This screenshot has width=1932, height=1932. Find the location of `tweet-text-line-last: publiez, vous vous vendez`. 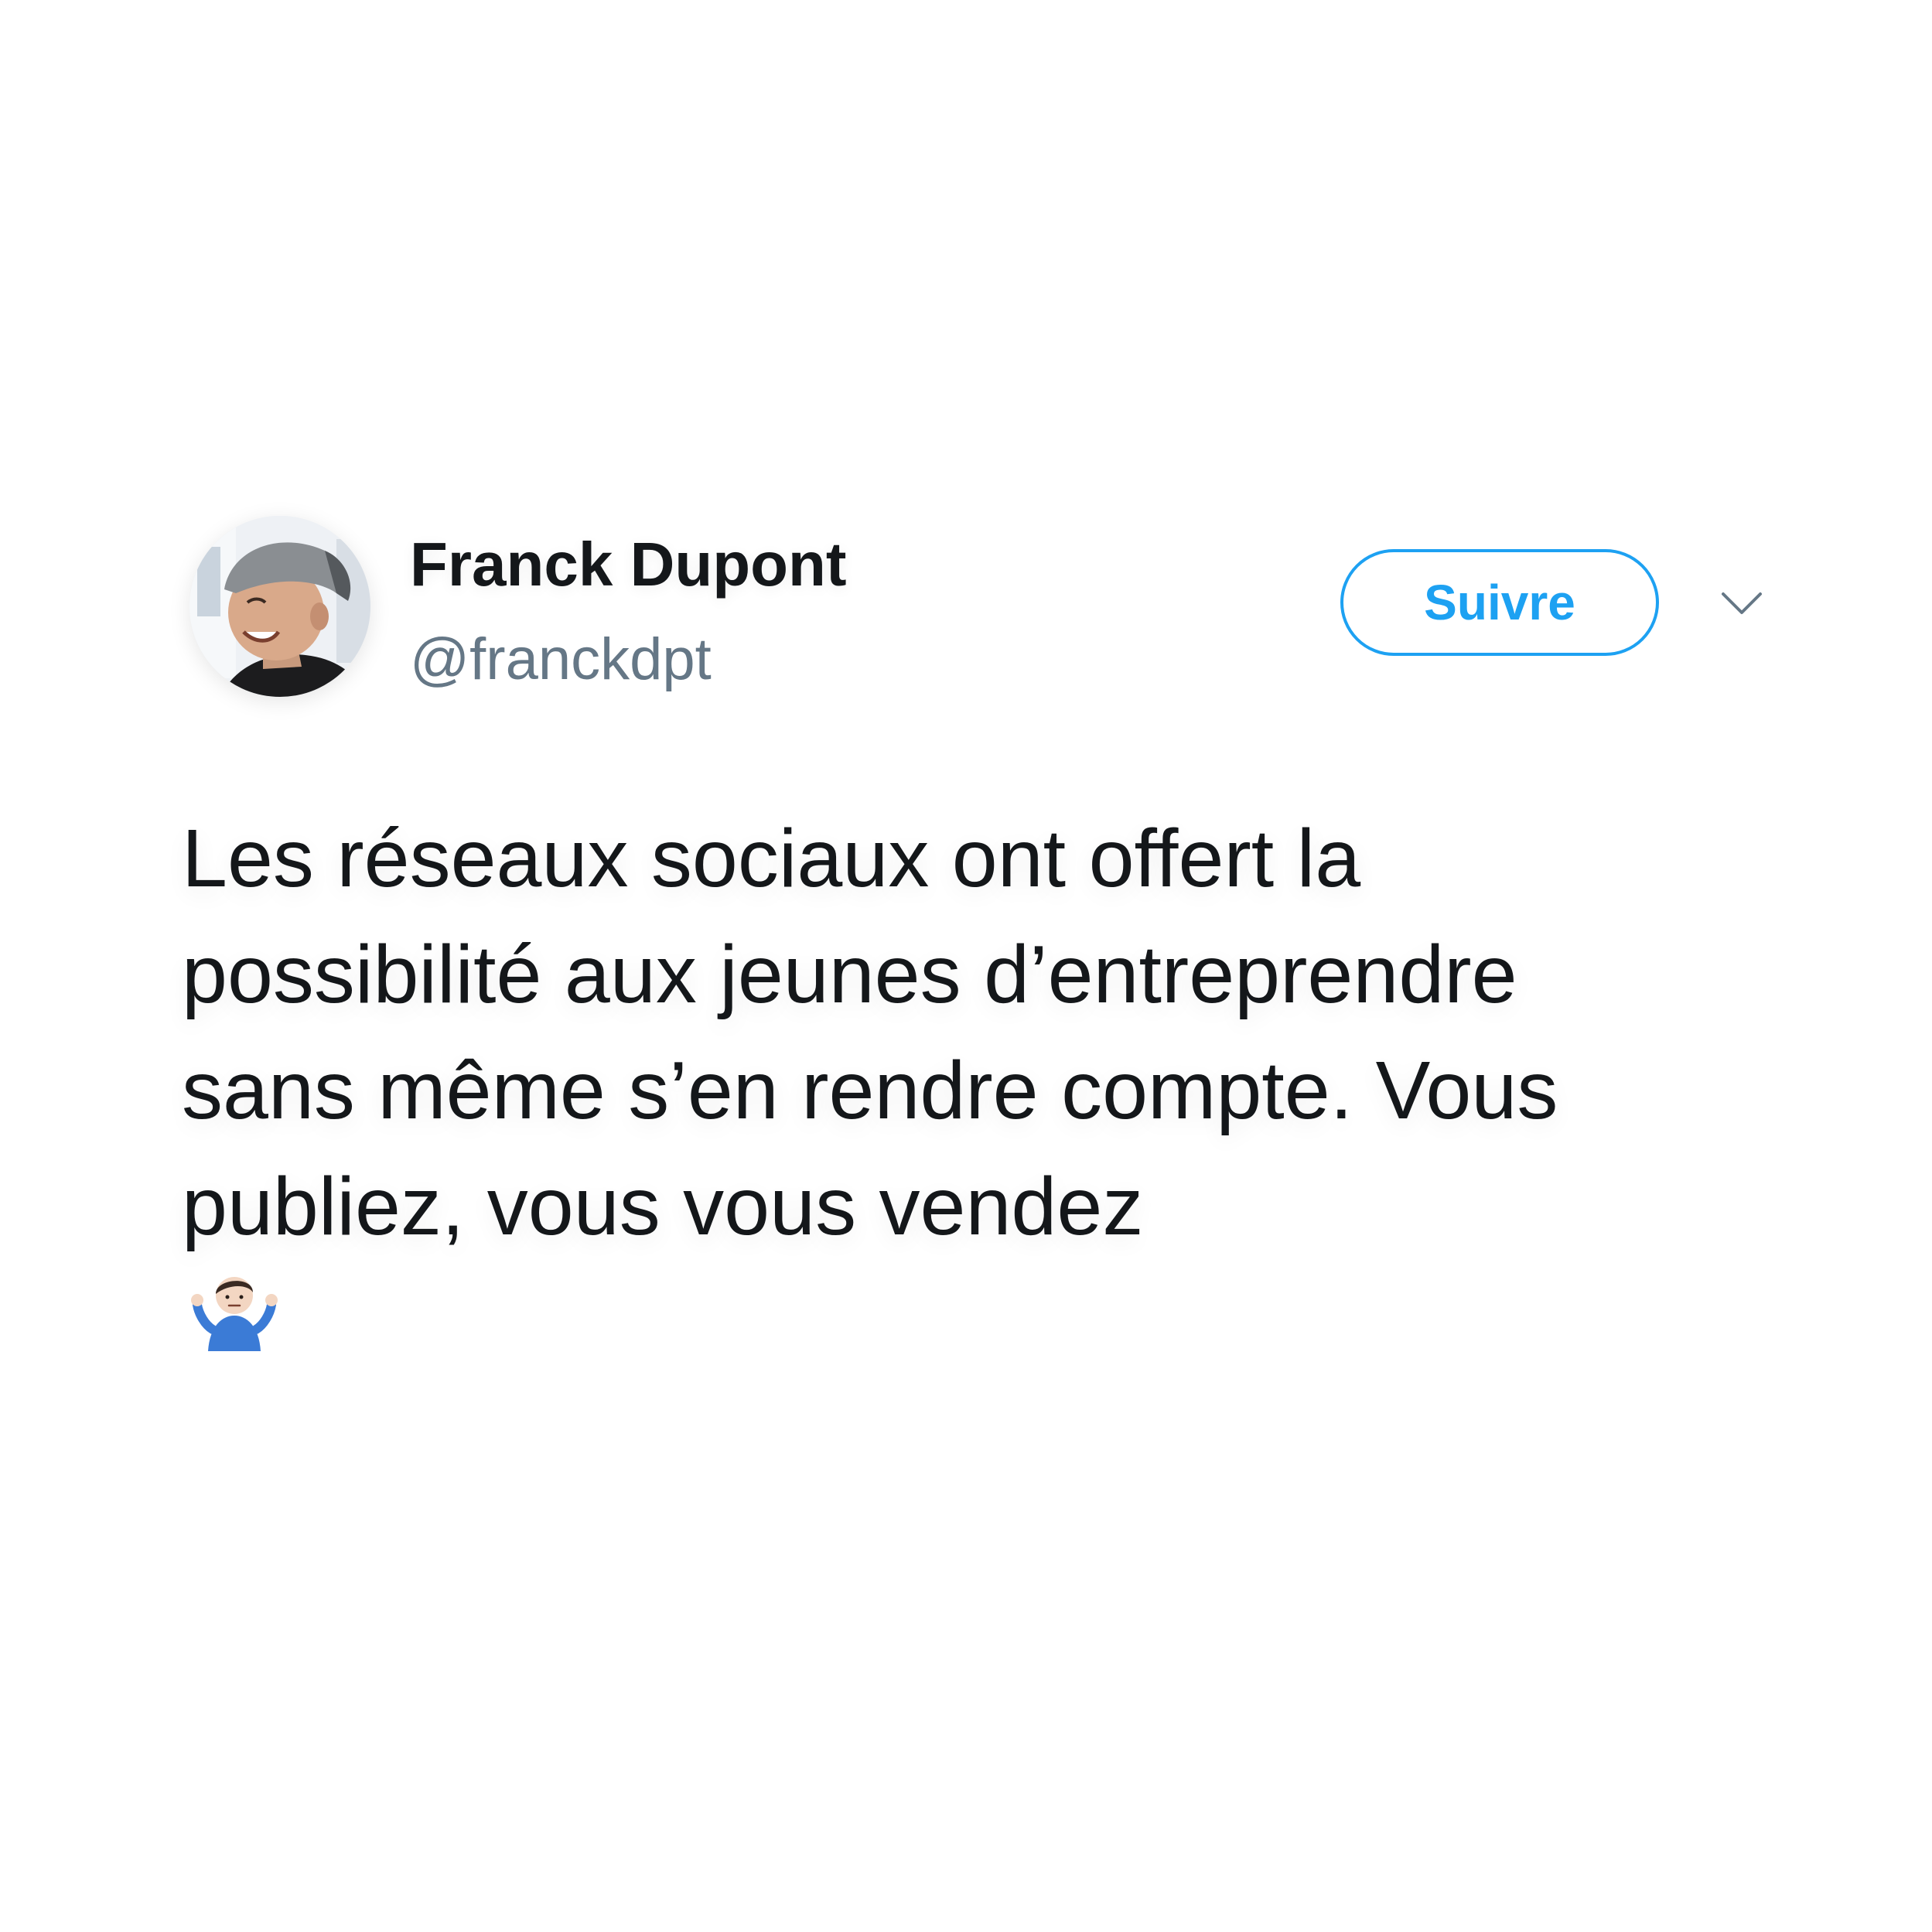

tweet-text-line-last: publiez, vous vous vendez is located at coordinates (1001, 1250).